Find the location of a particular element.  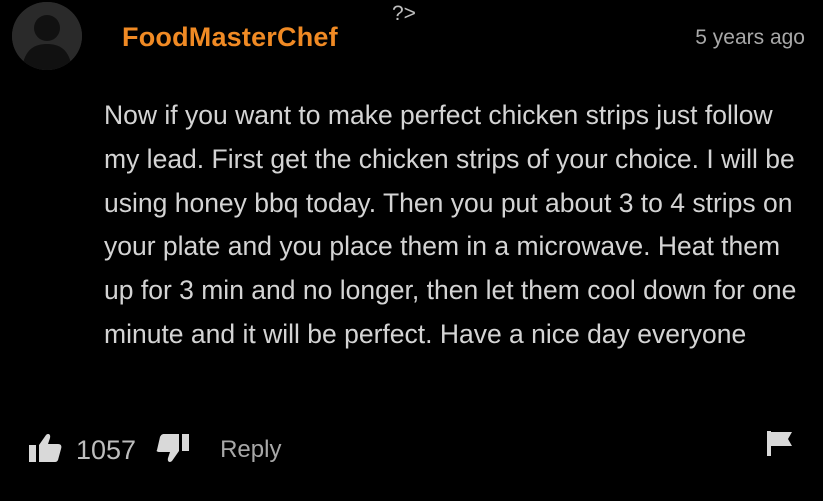

like-count: 1057 is located at coordinates (106, 449).